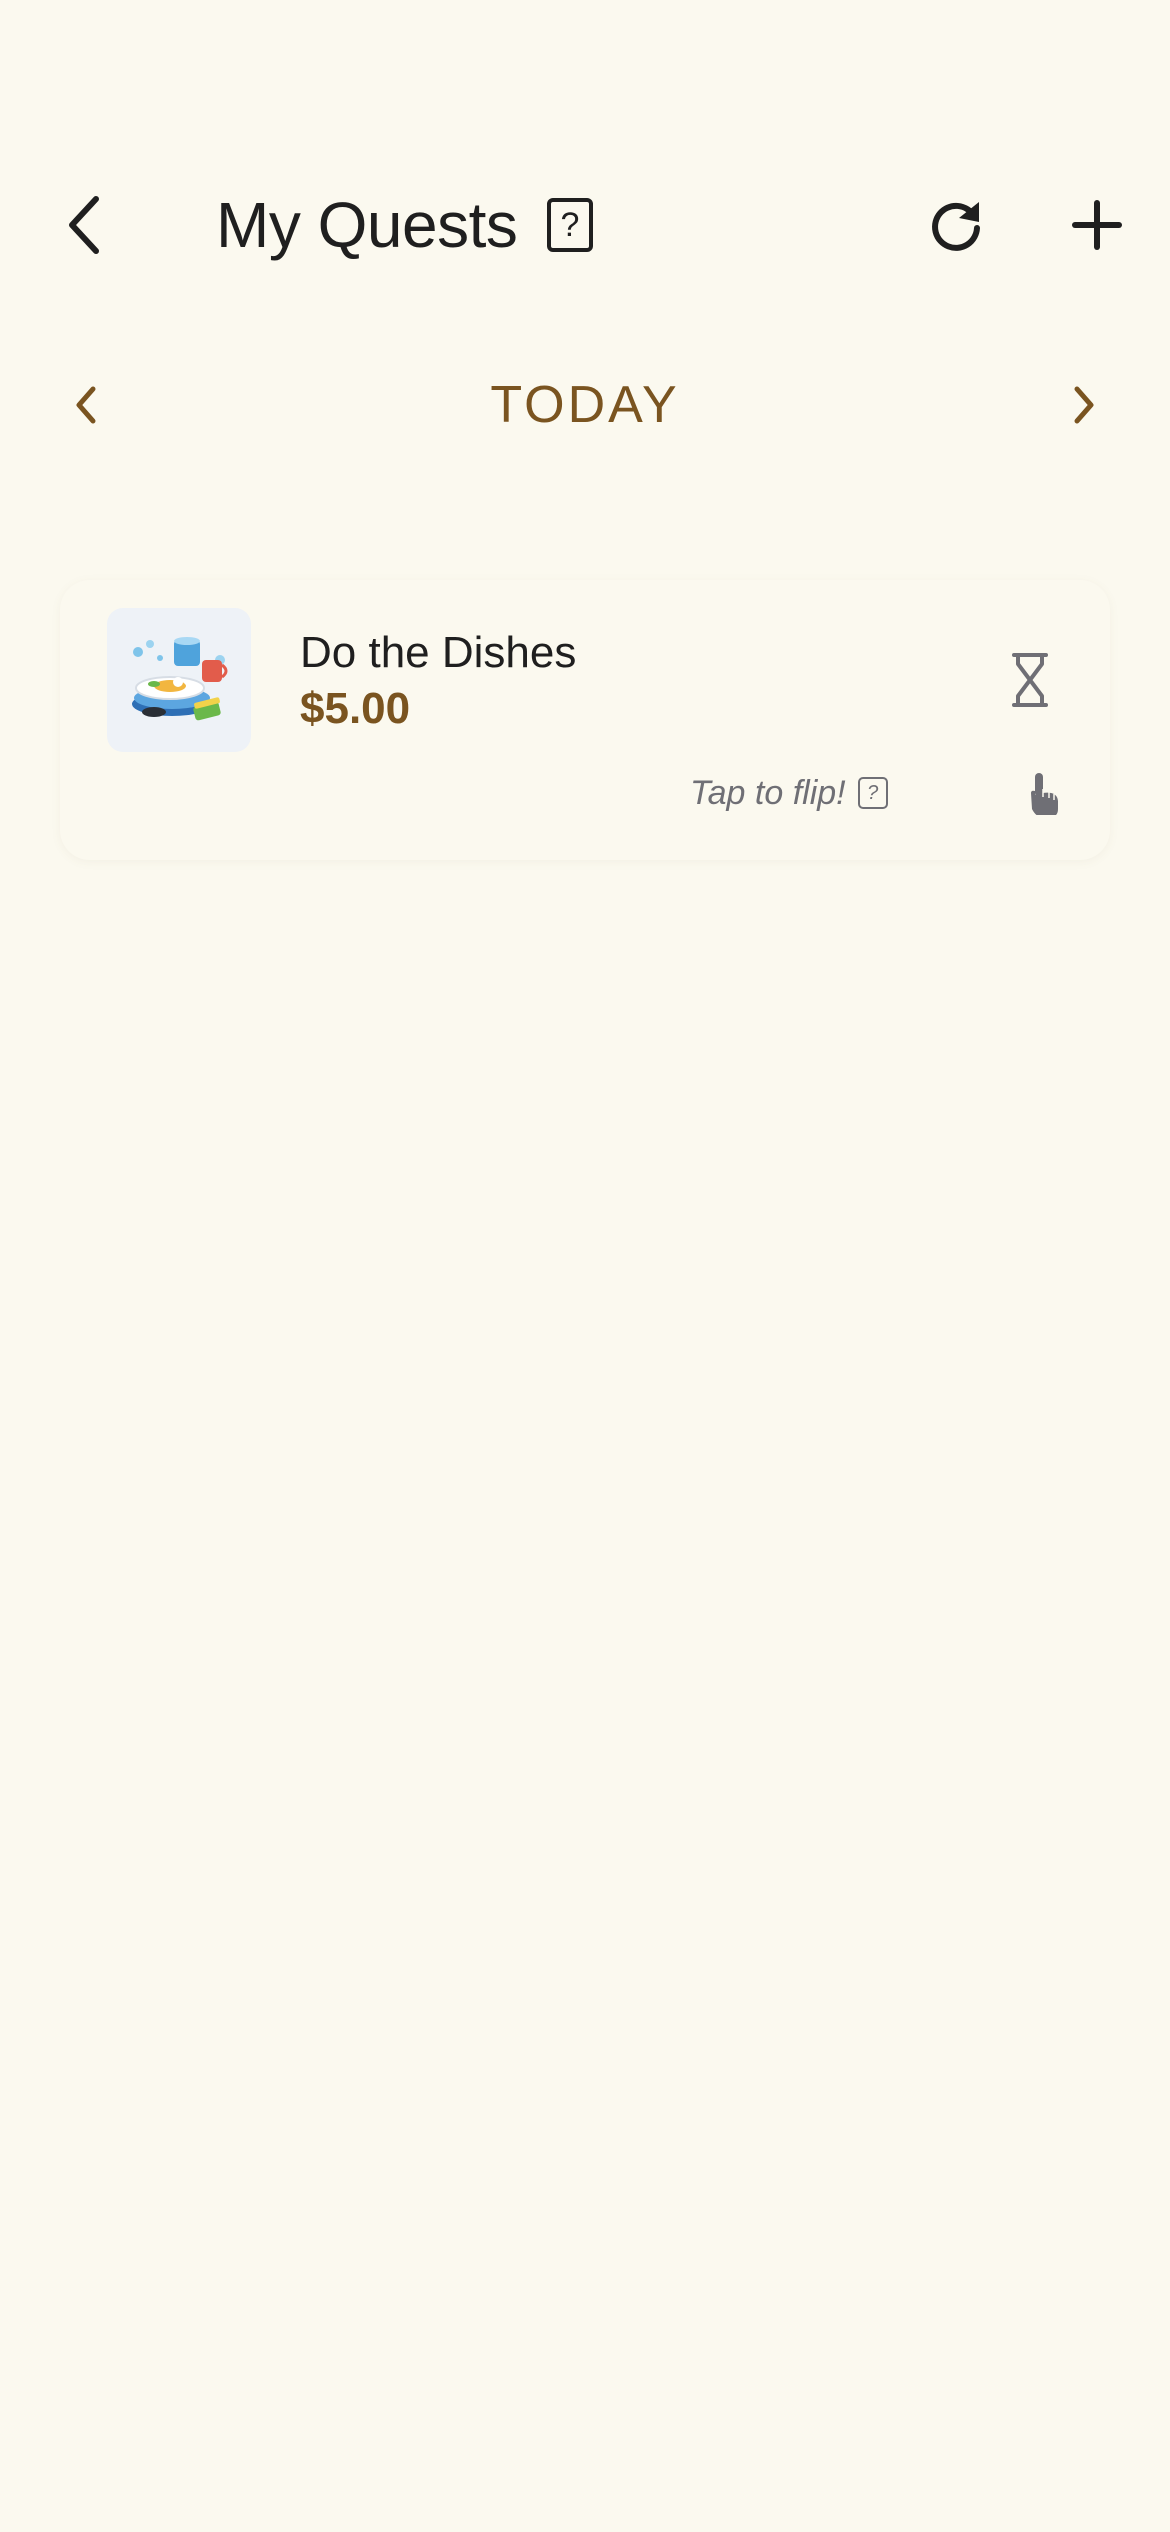  I want to click on refresh-button, so click(956, 225).